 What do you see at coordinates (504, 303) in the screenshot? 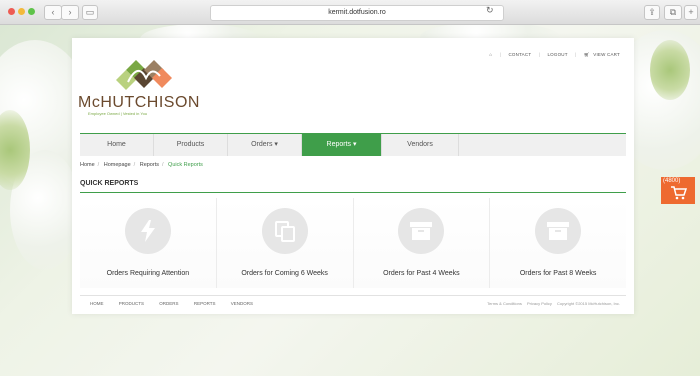
I see `terms-link: Terms & Conditions` at bounding box center [504, 303].